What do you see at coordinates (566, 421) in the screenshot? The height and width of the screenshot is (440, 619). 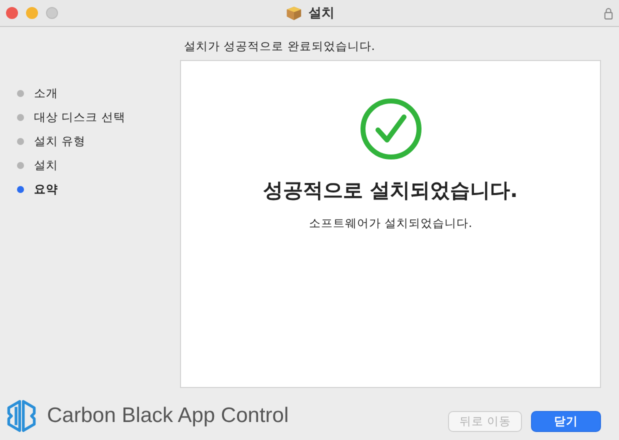 I see `close-button: 닫기` at bounding box center [566, 421].